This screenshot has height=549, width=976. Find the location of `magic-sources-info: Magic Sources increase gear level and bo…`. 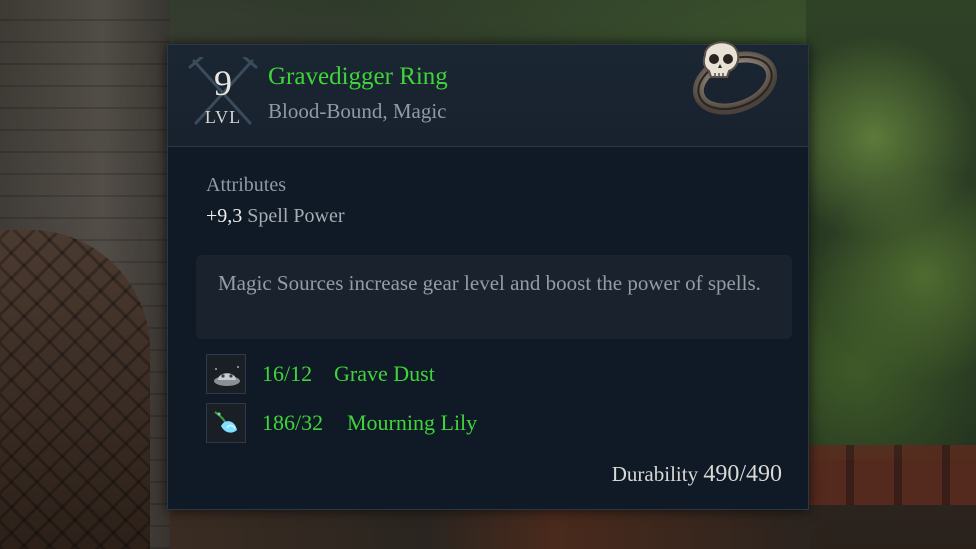

magic-sources-info: Magic Sources increase gear level and bo… is located at coordinates (494, 297).